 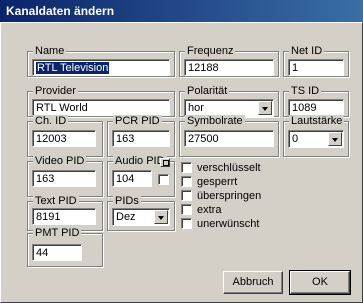 I want to click on pmt-pid-label: PMT PID, so click(x=57, y=233).